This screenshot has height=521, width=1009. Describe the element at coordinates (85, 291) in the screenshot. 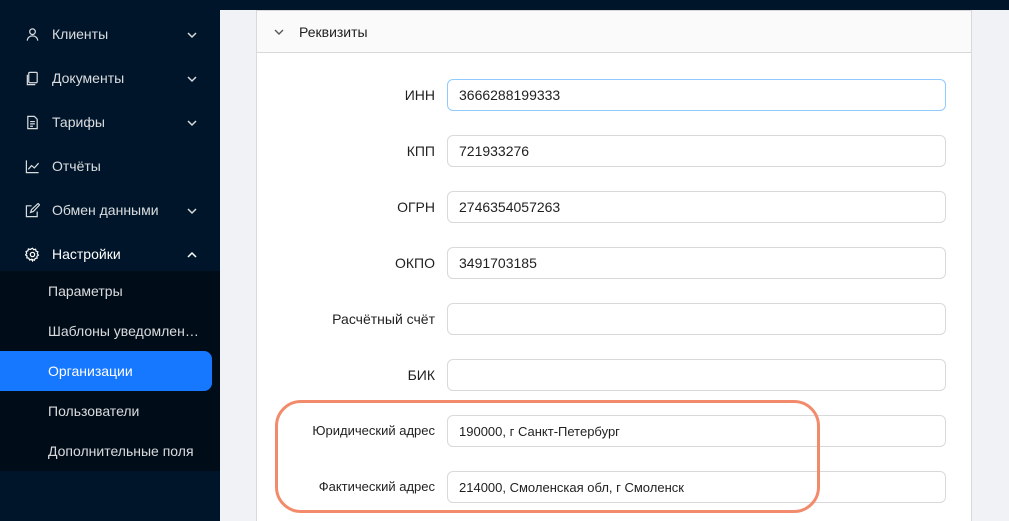

I see `submenu-item-label: Параметры` at that location.